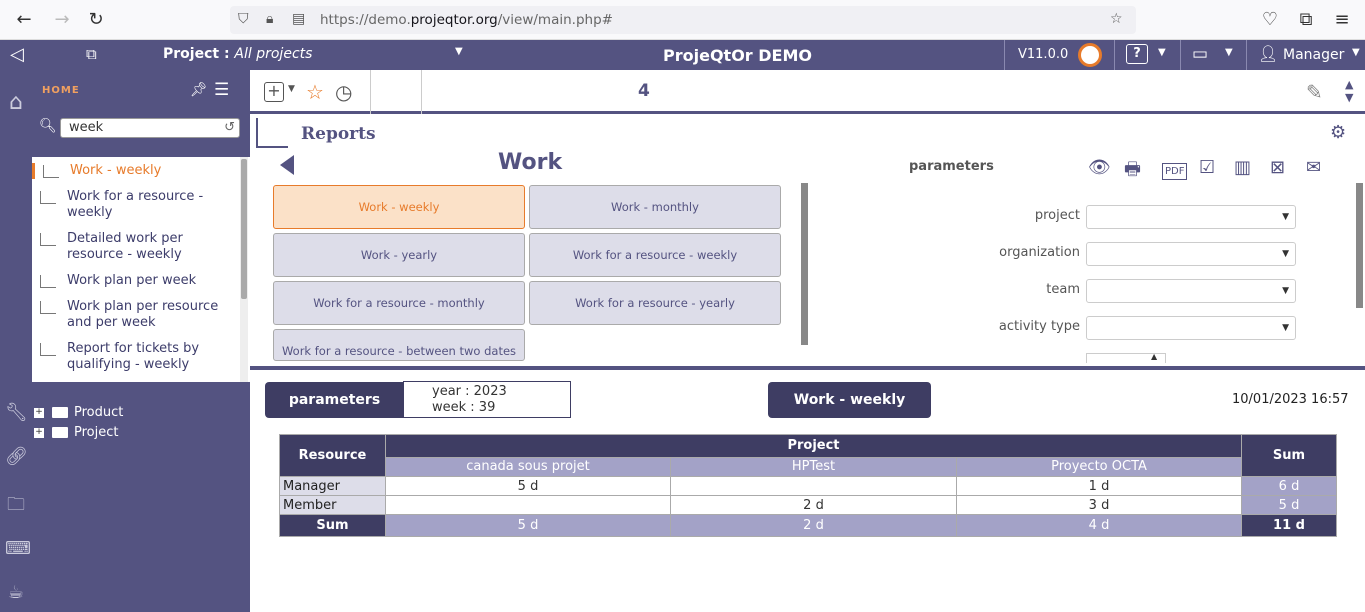 The image size is (1365, 612). Describe the element at coordinates (136, 247) in the screenshot. I see `menu-item-detailed-work-weekly: Detailed work per resource - weekly` at that location.